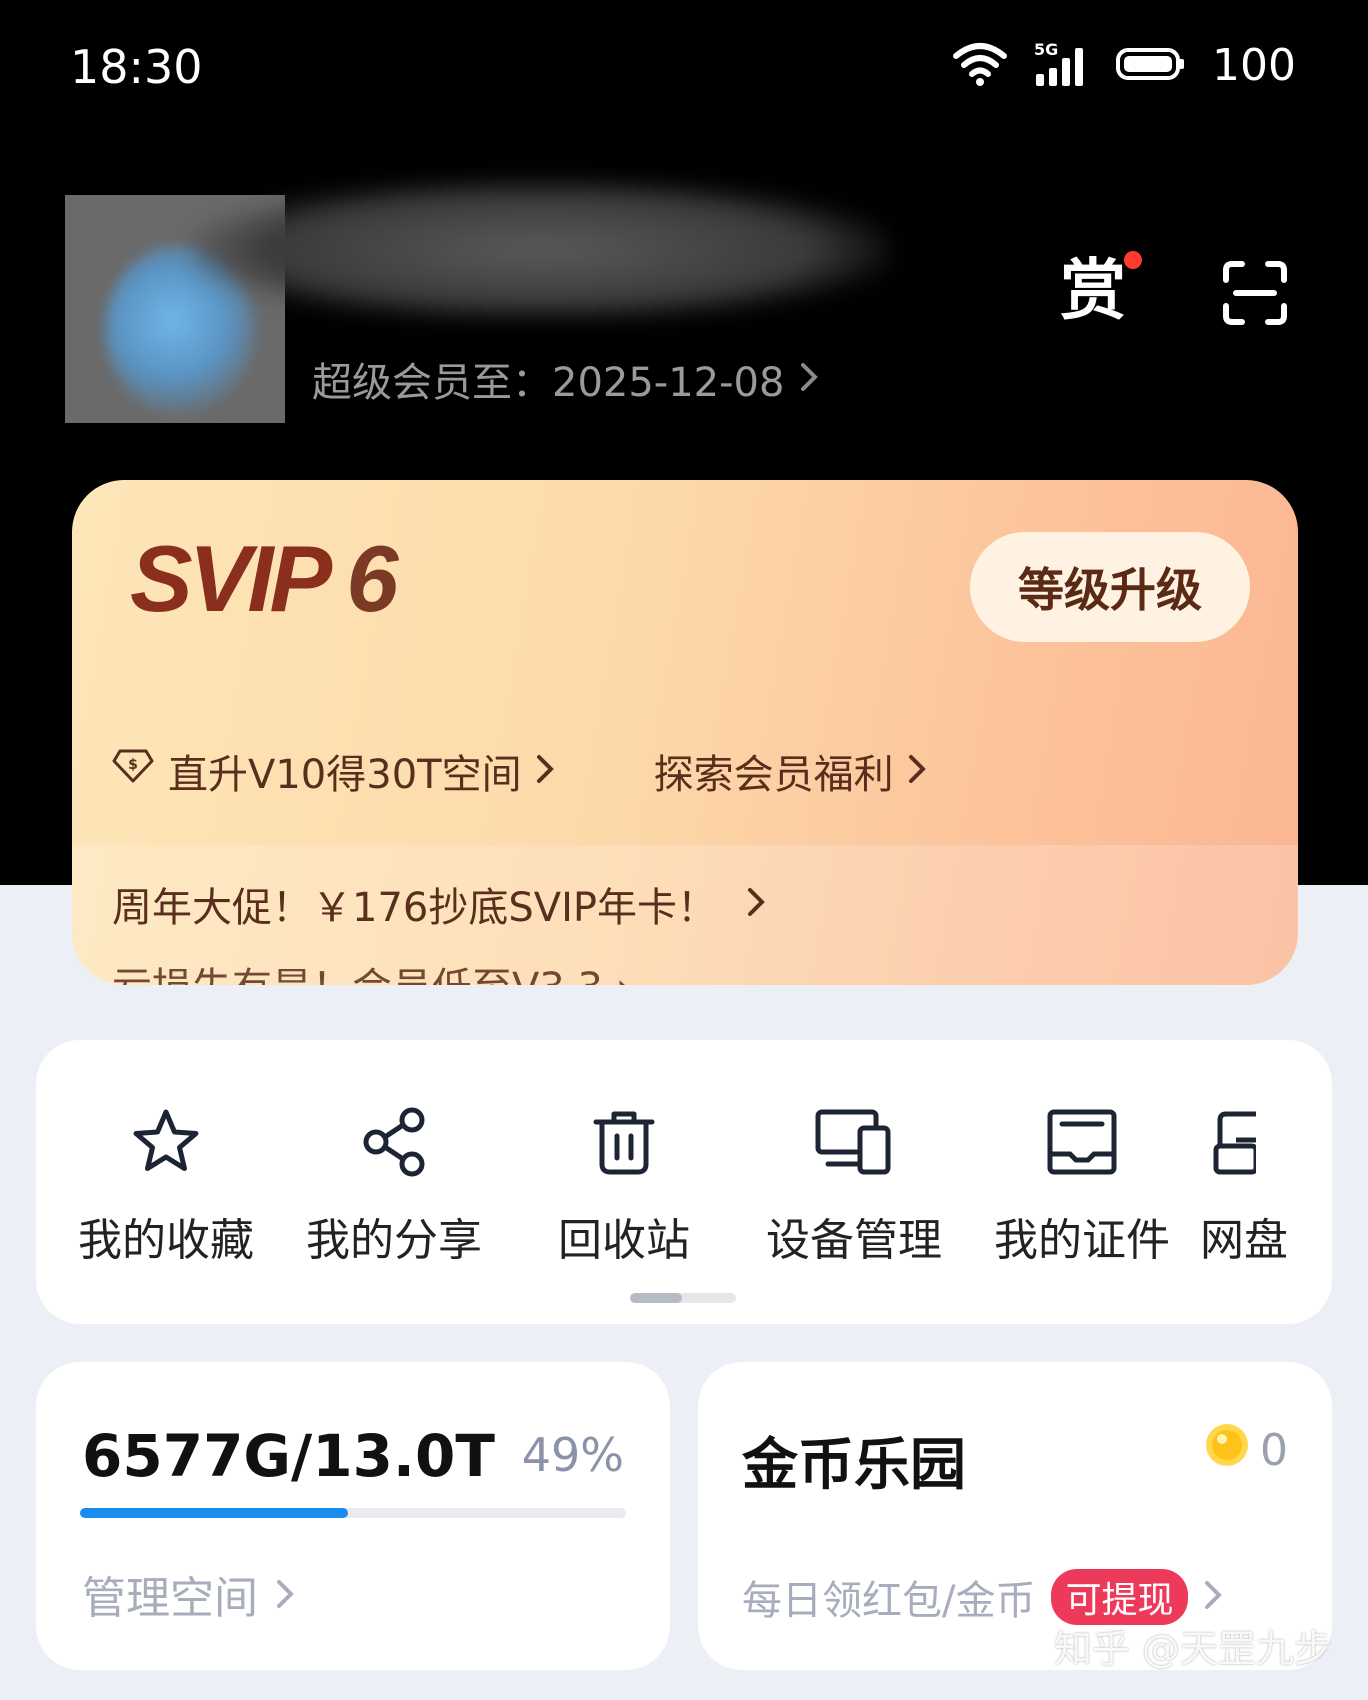 This screenshot has width=1368, height=1700. What do you see at coordinates (394, 1187) in the screenshot?
I see `tool-shares: 我的分享` at bounding box center [394, 1187].